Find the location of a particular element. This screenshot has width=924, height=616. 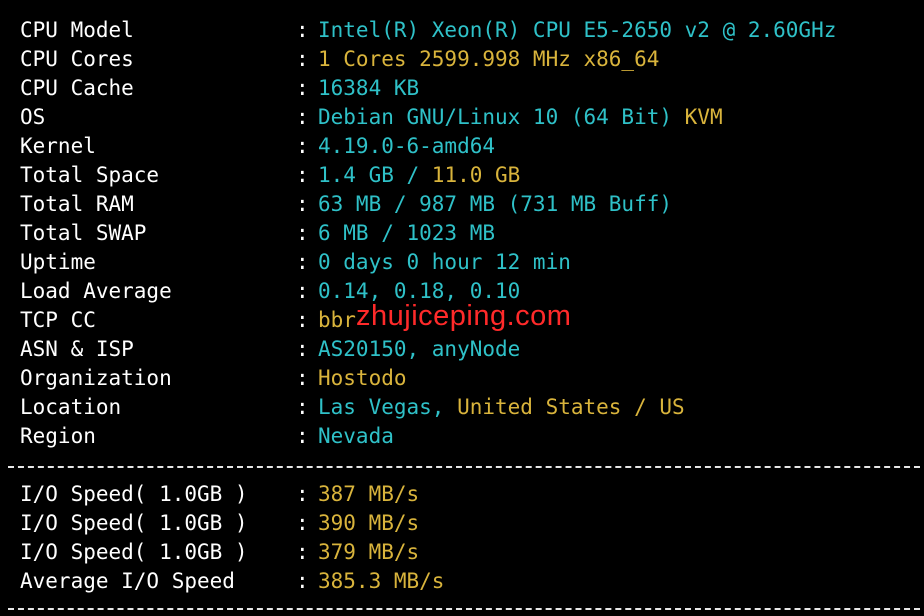

system-info-value: bbr is located at coordinates (337, 320).